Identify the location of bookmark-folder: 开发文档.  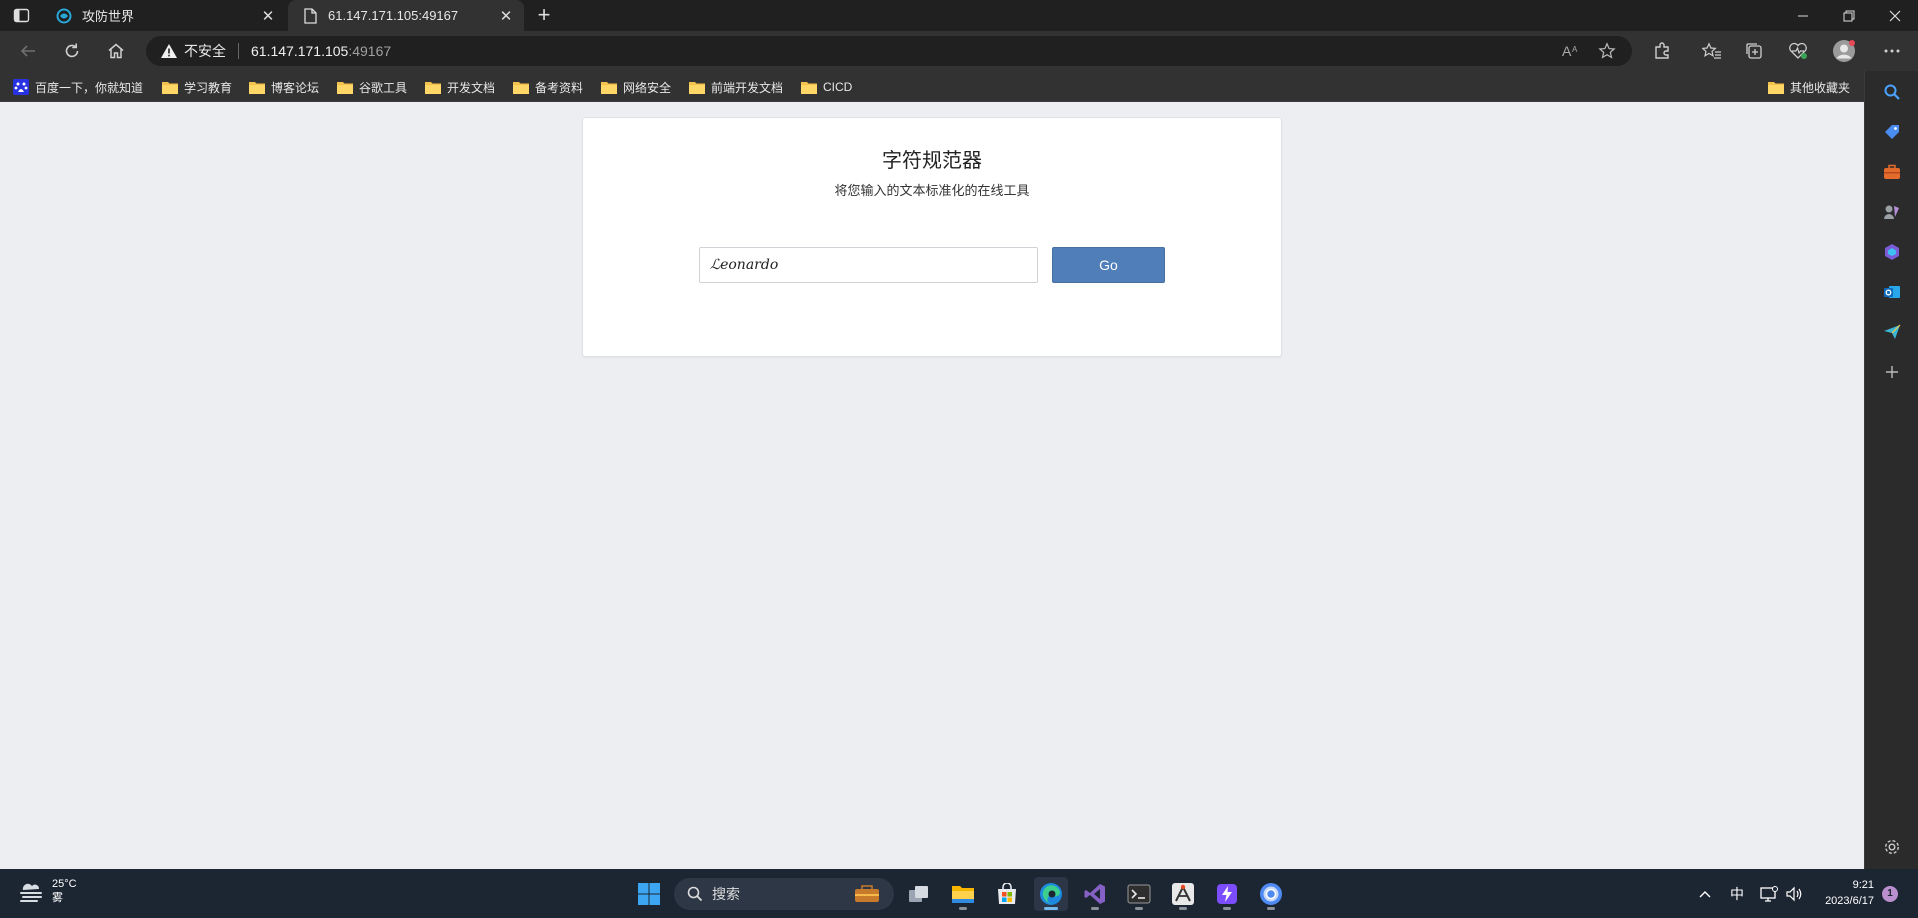
(460, 87).